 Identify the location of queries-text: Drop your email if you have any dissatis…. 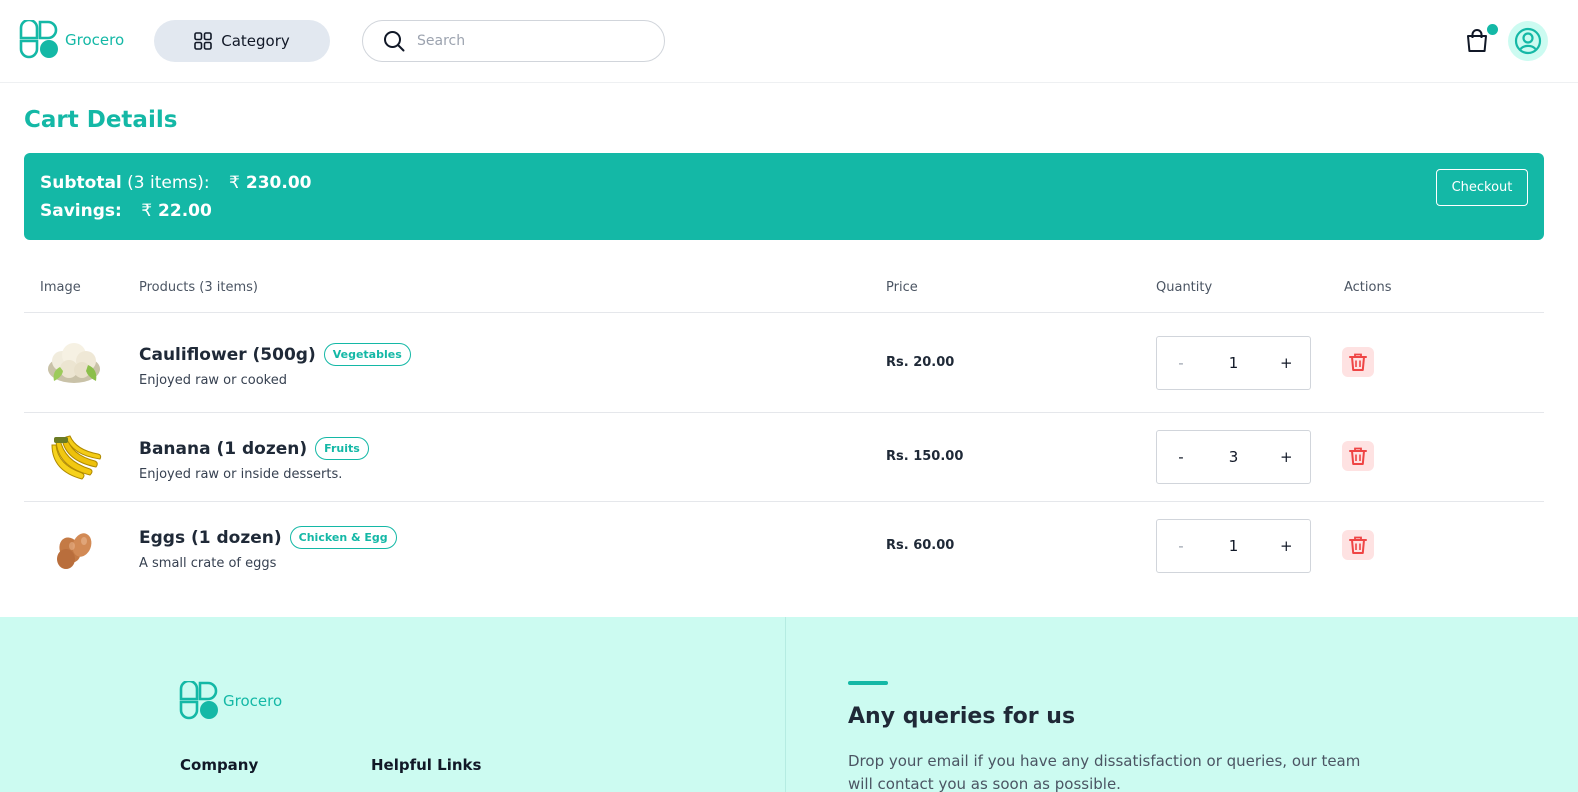
(1104, 772).